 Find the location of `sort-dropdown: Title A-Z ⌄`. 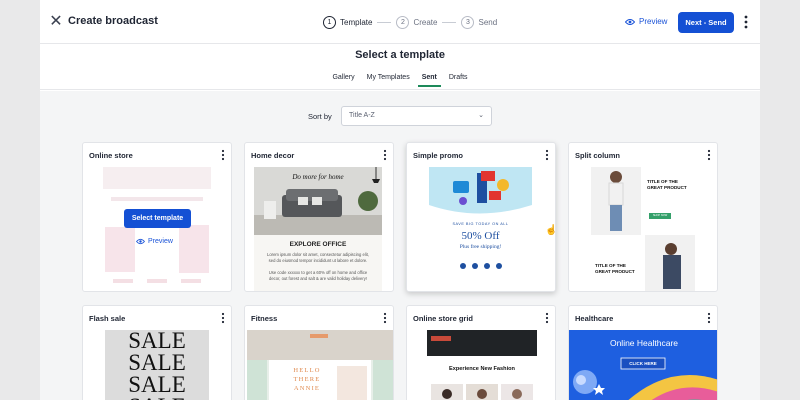

sort-dropdown: Title A-Z ⌄ is located at coordinates (416, 116).